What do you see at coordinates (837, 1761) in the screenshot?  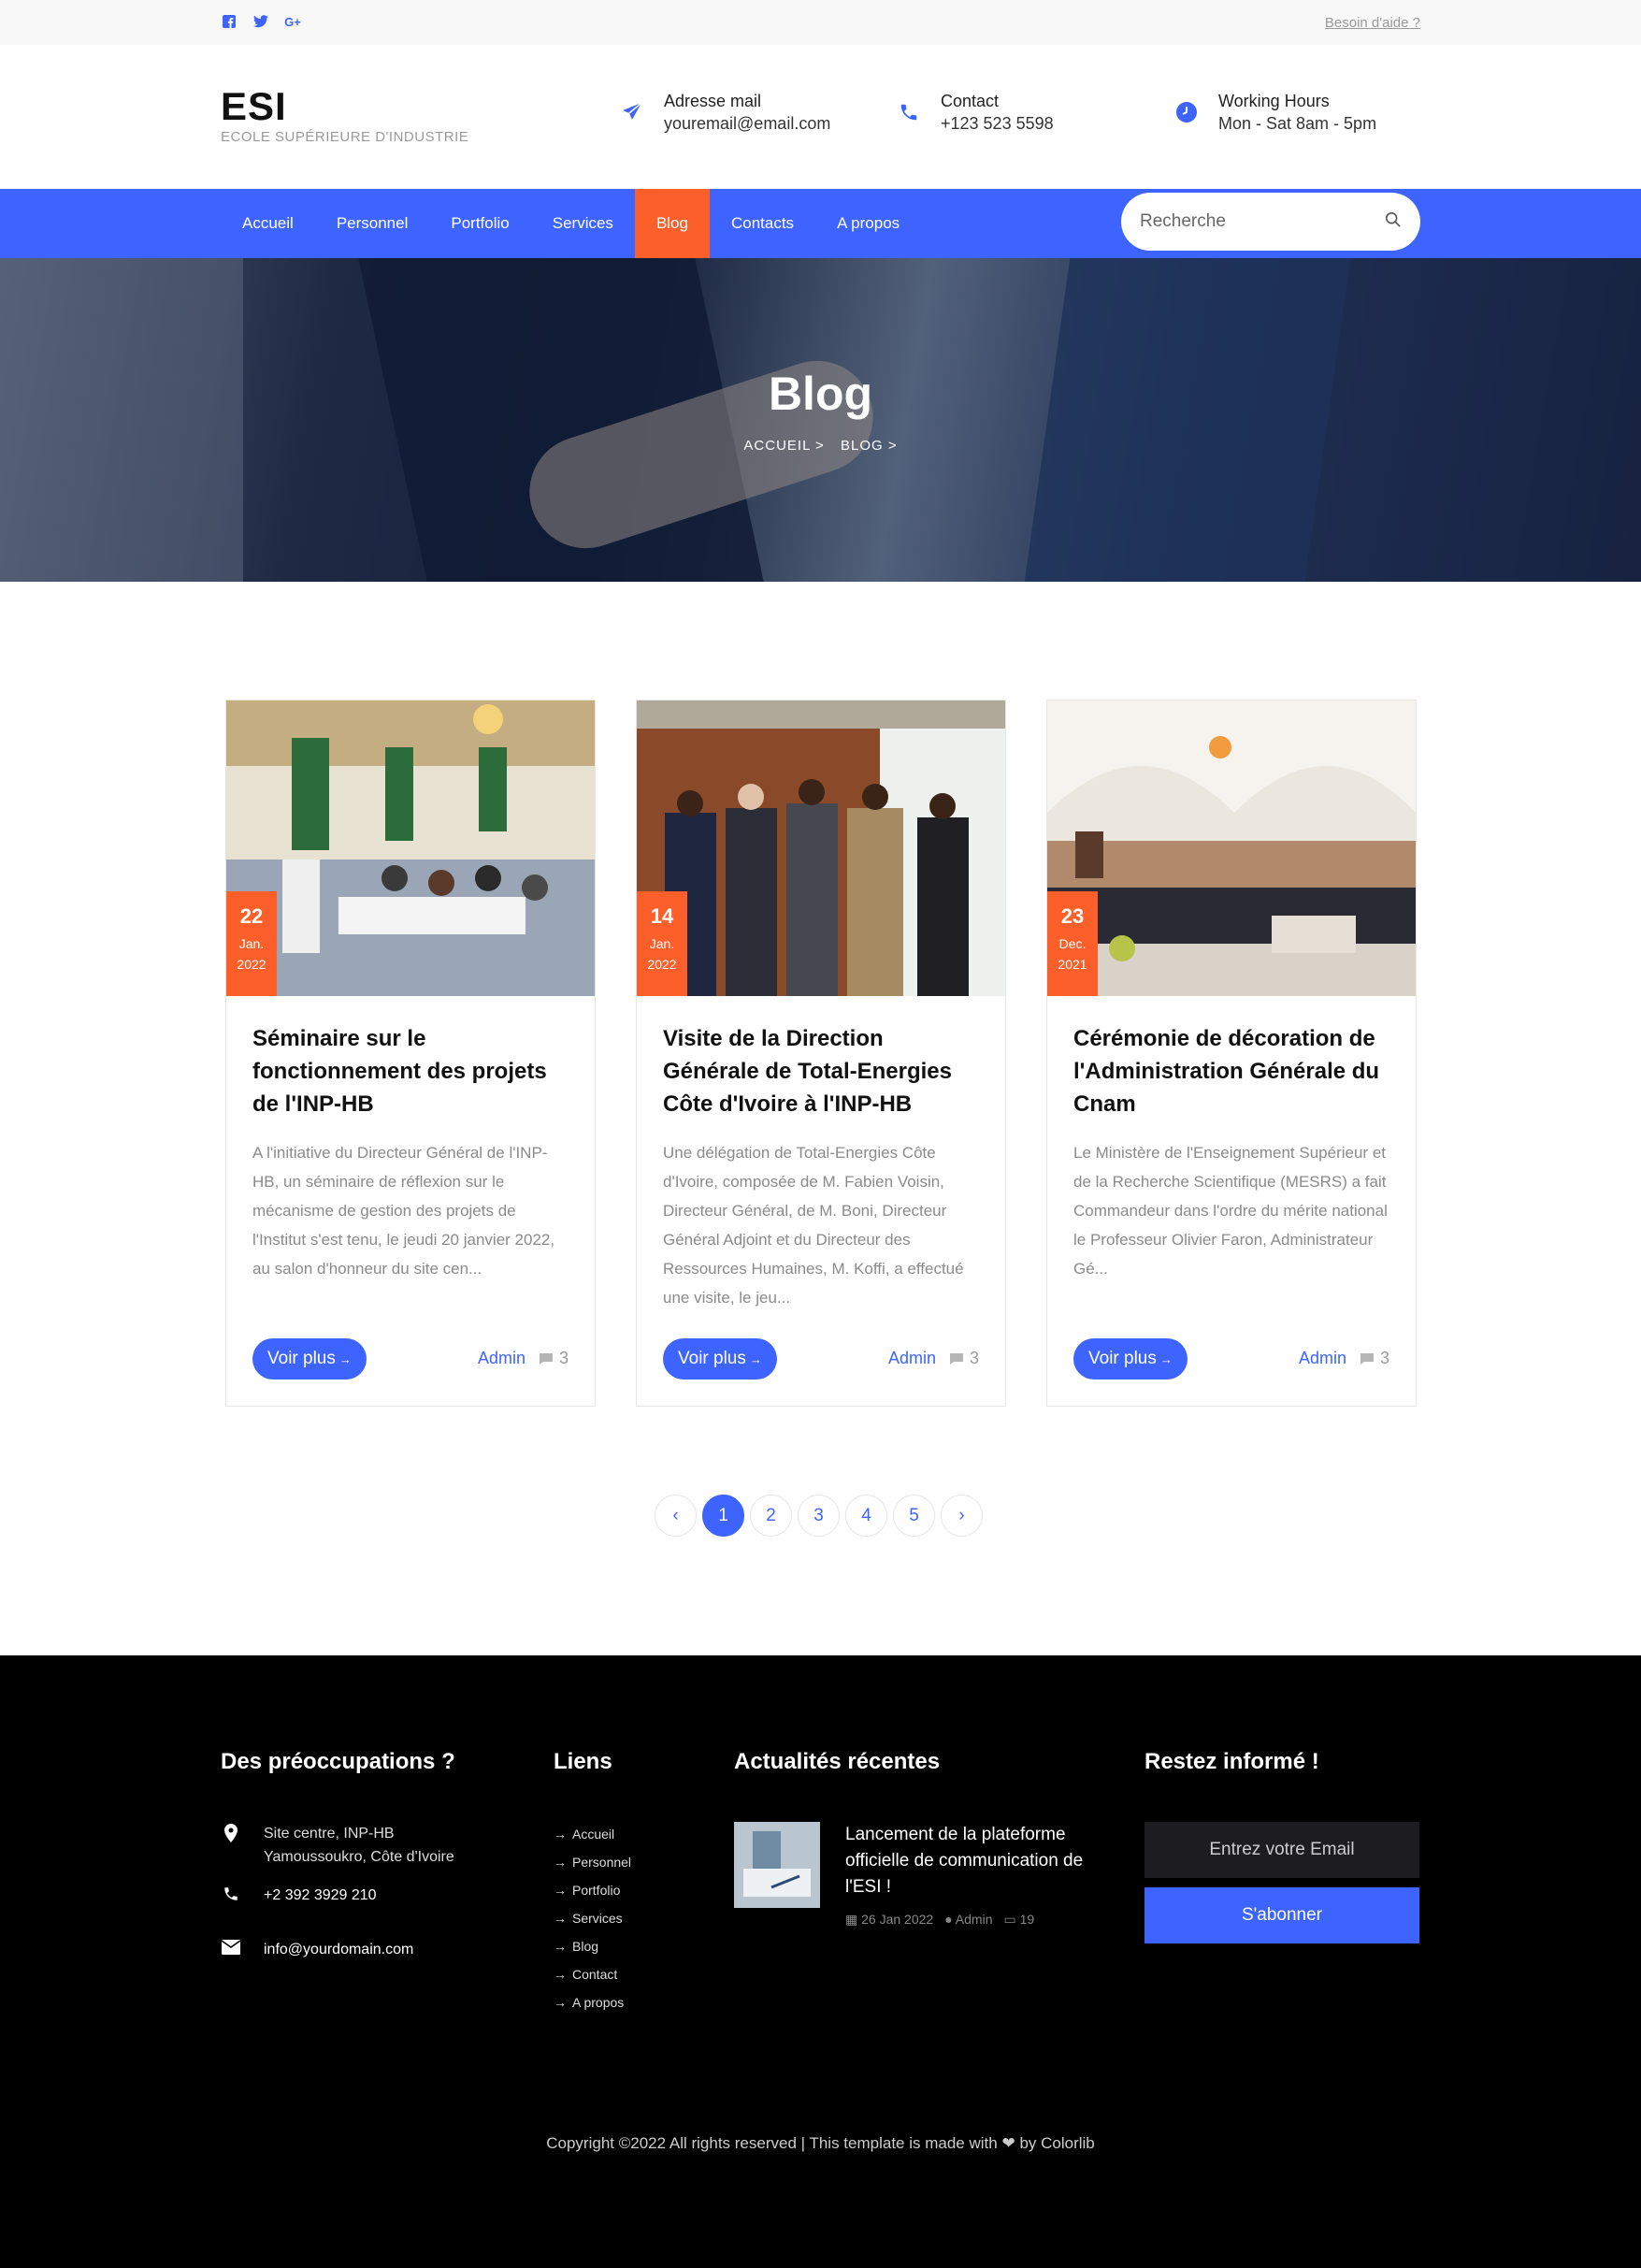 I see `footer-heading-news: Actualités récentes` at bounding box center [837, 1761].